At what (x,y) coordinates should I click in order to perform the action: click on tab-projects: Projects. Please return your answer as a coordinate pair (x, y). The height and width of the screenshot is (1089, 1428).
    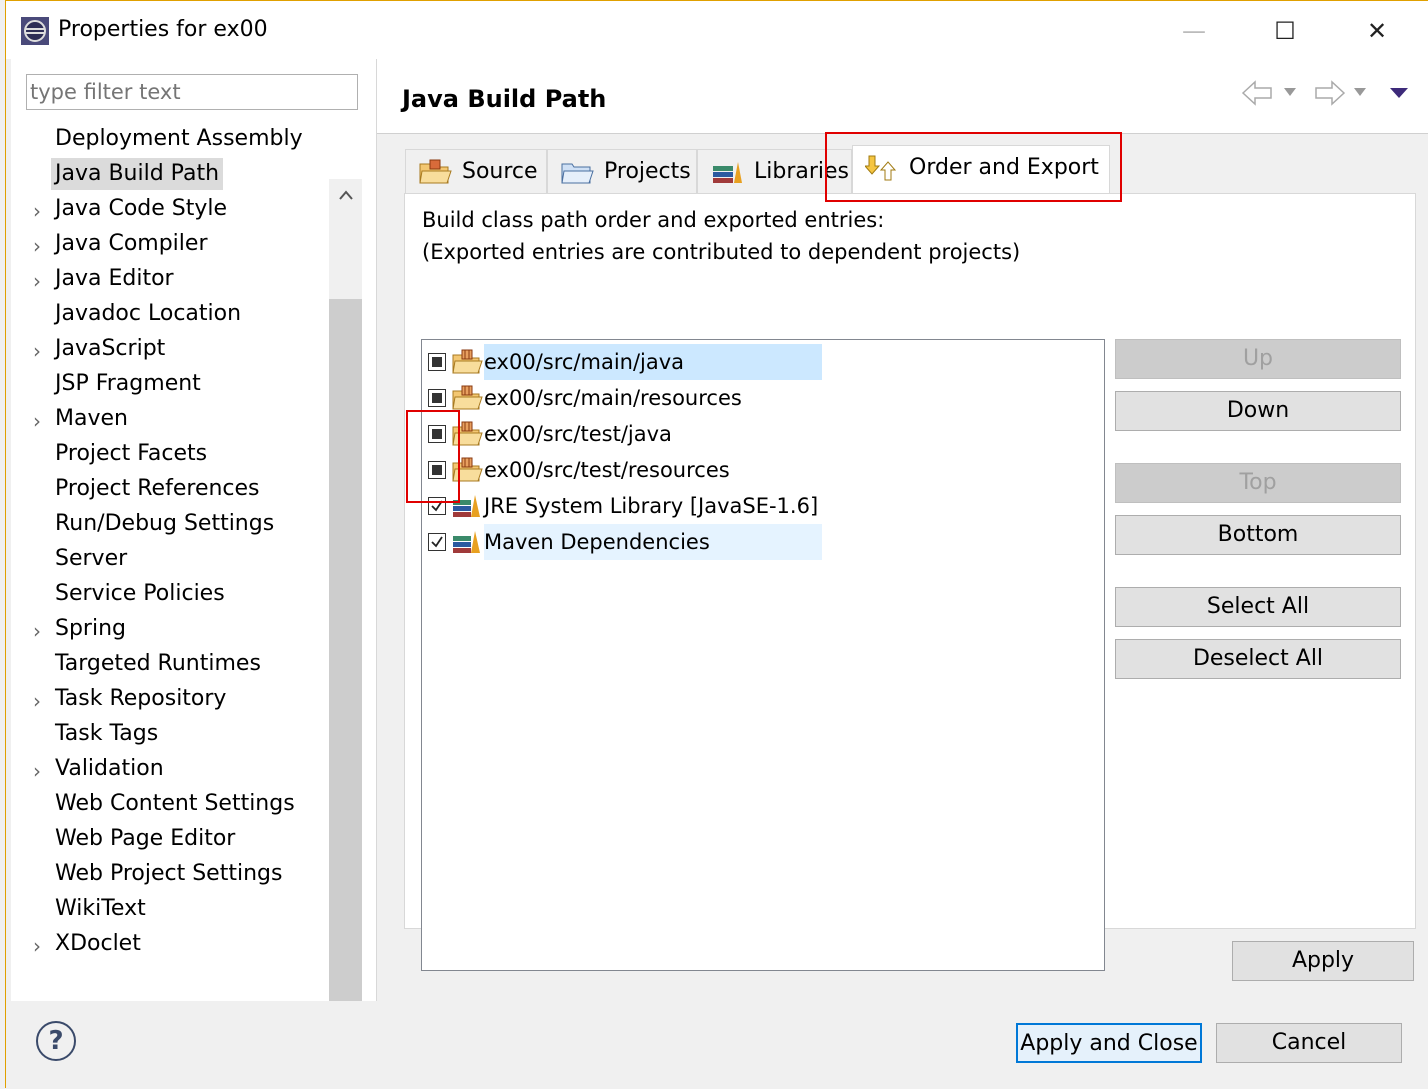
    Looking at the image, I should click on (622, 171).